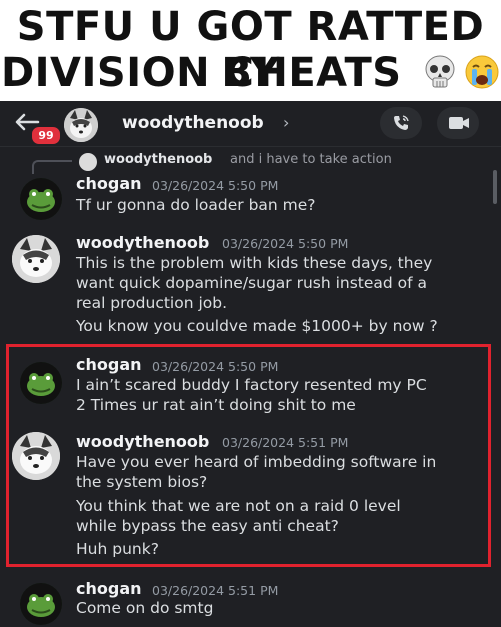  What do you see at coordinates (311, 159) in the screenshot?
I see `reply-preview: and i have to take action` at bounding box center [311, 159].